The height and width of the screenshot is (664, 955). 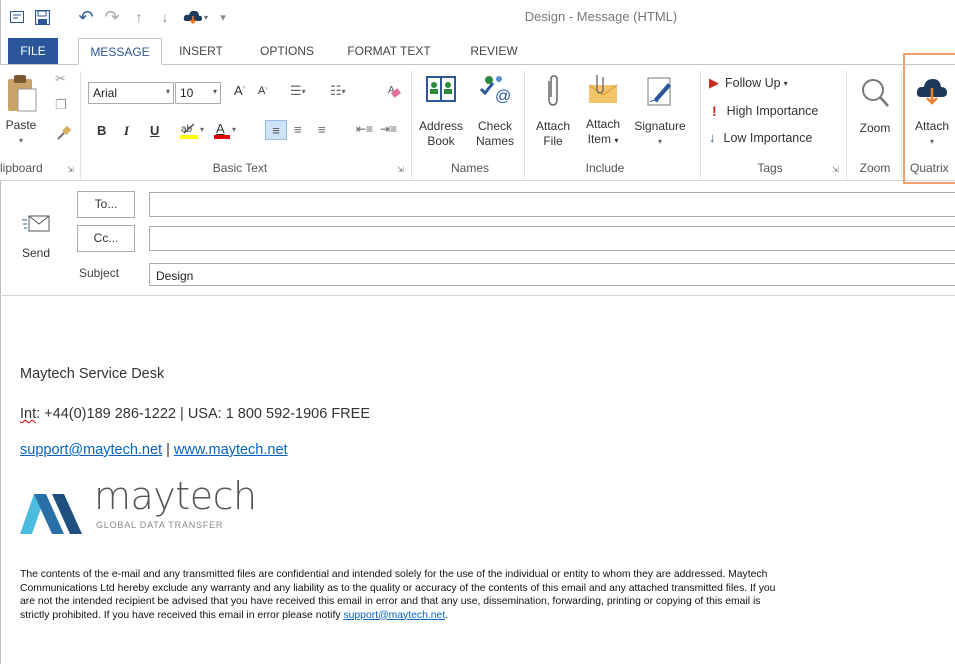 I want to click on attach-file-label-2: File, so click(x=553, y=141).